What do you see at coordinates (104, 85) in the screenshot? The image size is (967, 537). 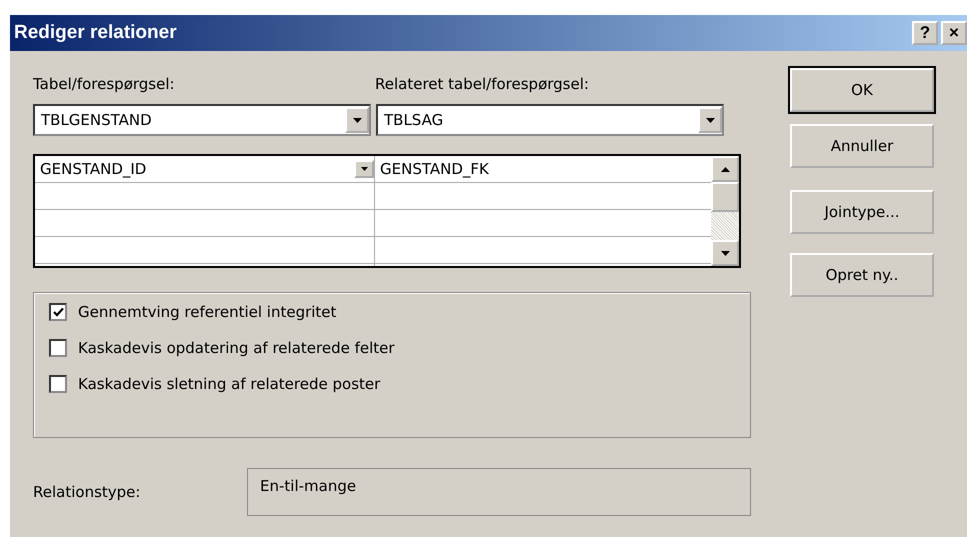 I see `table-label: Tabel/forespørgsel:` at bounding box center [104, 85].